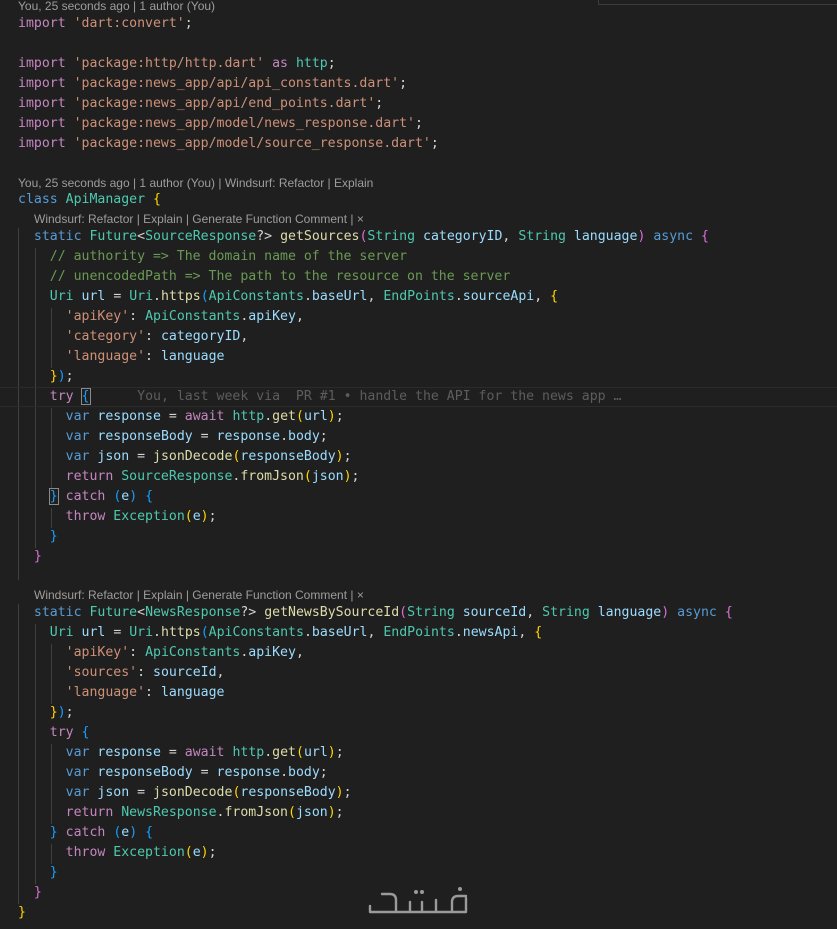  I want to click on code-line: try {, so click(54, 733).